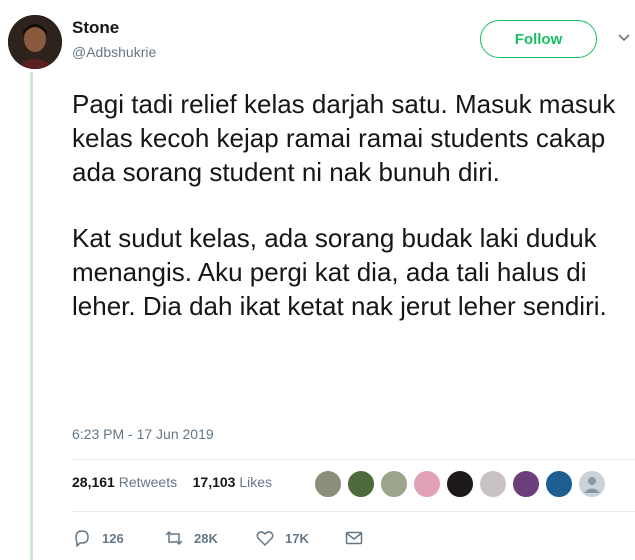 Image resolution: width=635 pixels, height=560 pixels. What do you see at coordinates (206, 538) in the screenshot?
I see `retweet-count: 28K` at bounding box center [206, 538].